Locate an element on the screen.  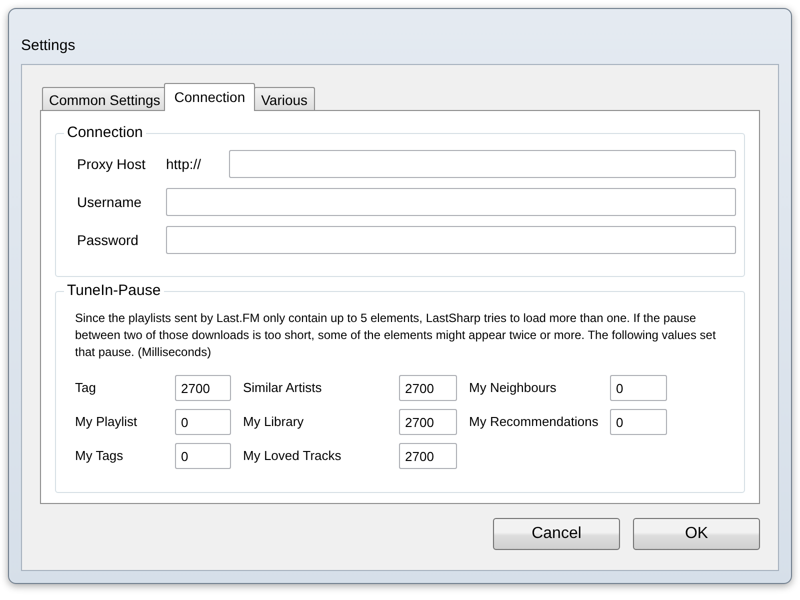
field-label: Proxy Host is located at coordinates (111, 164).